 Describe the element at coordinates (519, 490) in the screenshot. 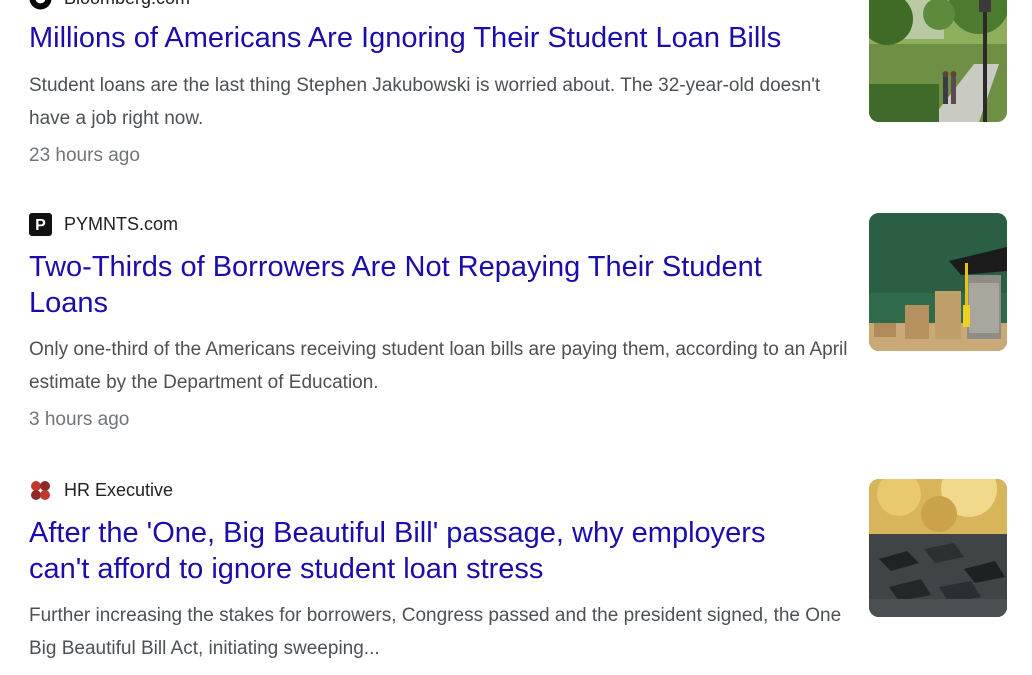

I see `source-row: HR Executive` at that location.